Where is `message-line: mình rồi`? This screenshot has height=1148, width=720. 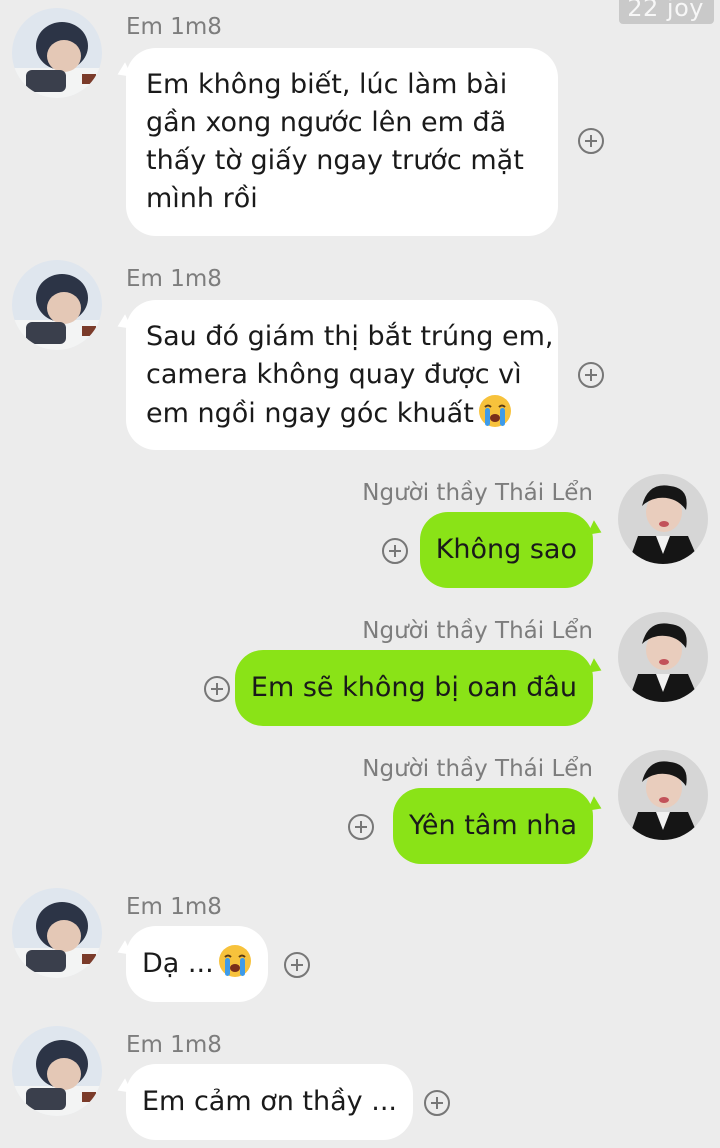
message-line: mình rồi is located at coordinates (202, 198).